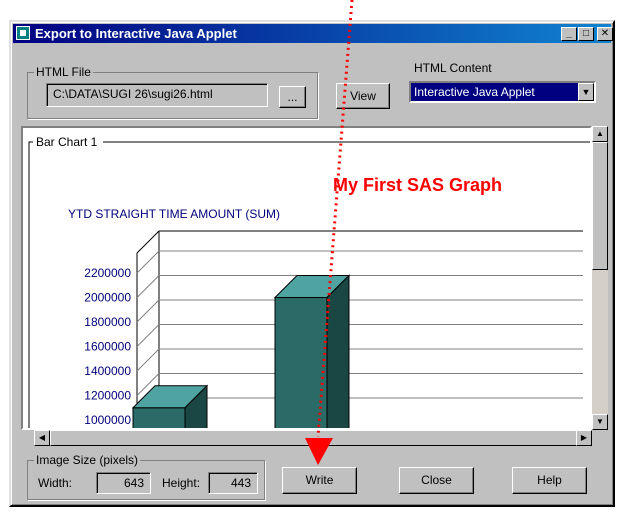  What do you see at coordinates (549, 480) in the screenshot?
I see `help-button: Help` at bounding box center [549, 480].